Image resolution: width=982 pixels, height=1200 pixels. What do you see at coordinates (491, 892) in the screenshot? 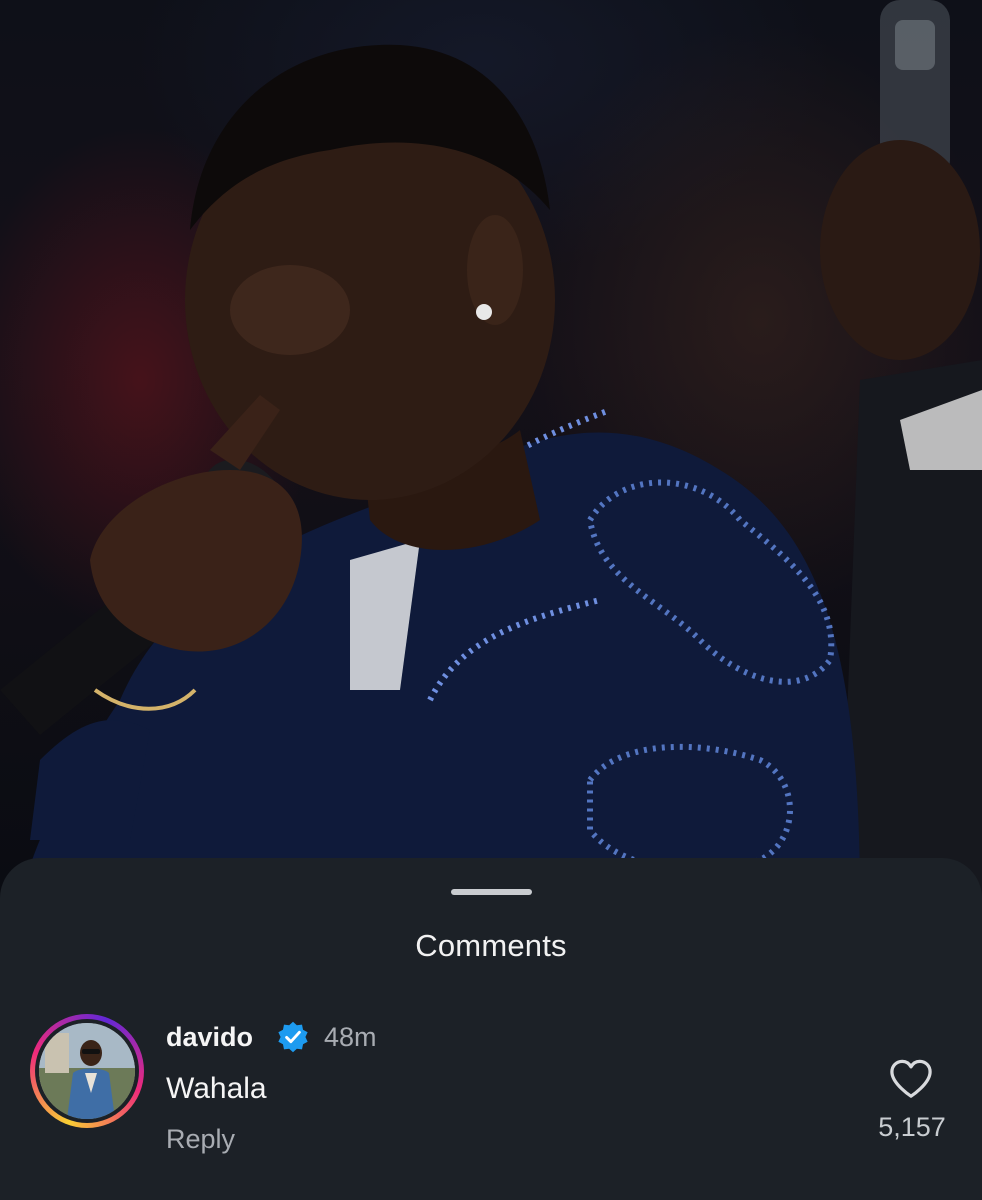
I see `sheet-drag-handle` at bounding box center [491, 892].